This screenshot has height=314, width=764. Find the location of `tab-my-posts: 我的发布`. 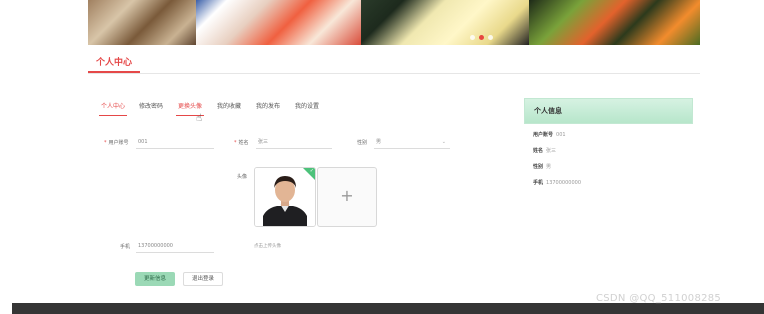

tab-my-posts: 我的发布 is located at coordinates (268, 108).